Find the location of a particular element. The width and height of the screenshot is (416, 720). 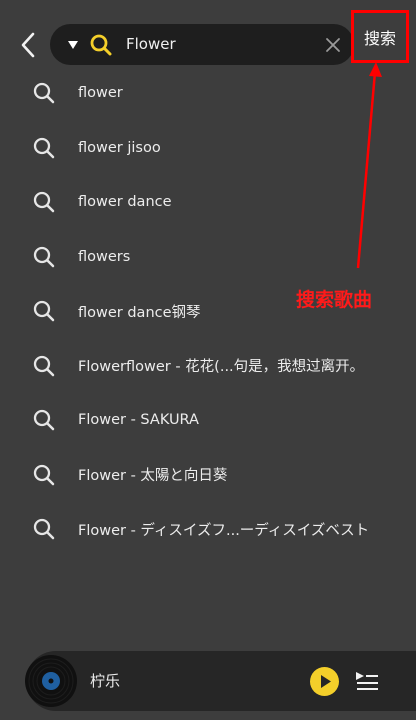

suggestion-item: flower dance钢琴 is located at coordinates (208, 311).